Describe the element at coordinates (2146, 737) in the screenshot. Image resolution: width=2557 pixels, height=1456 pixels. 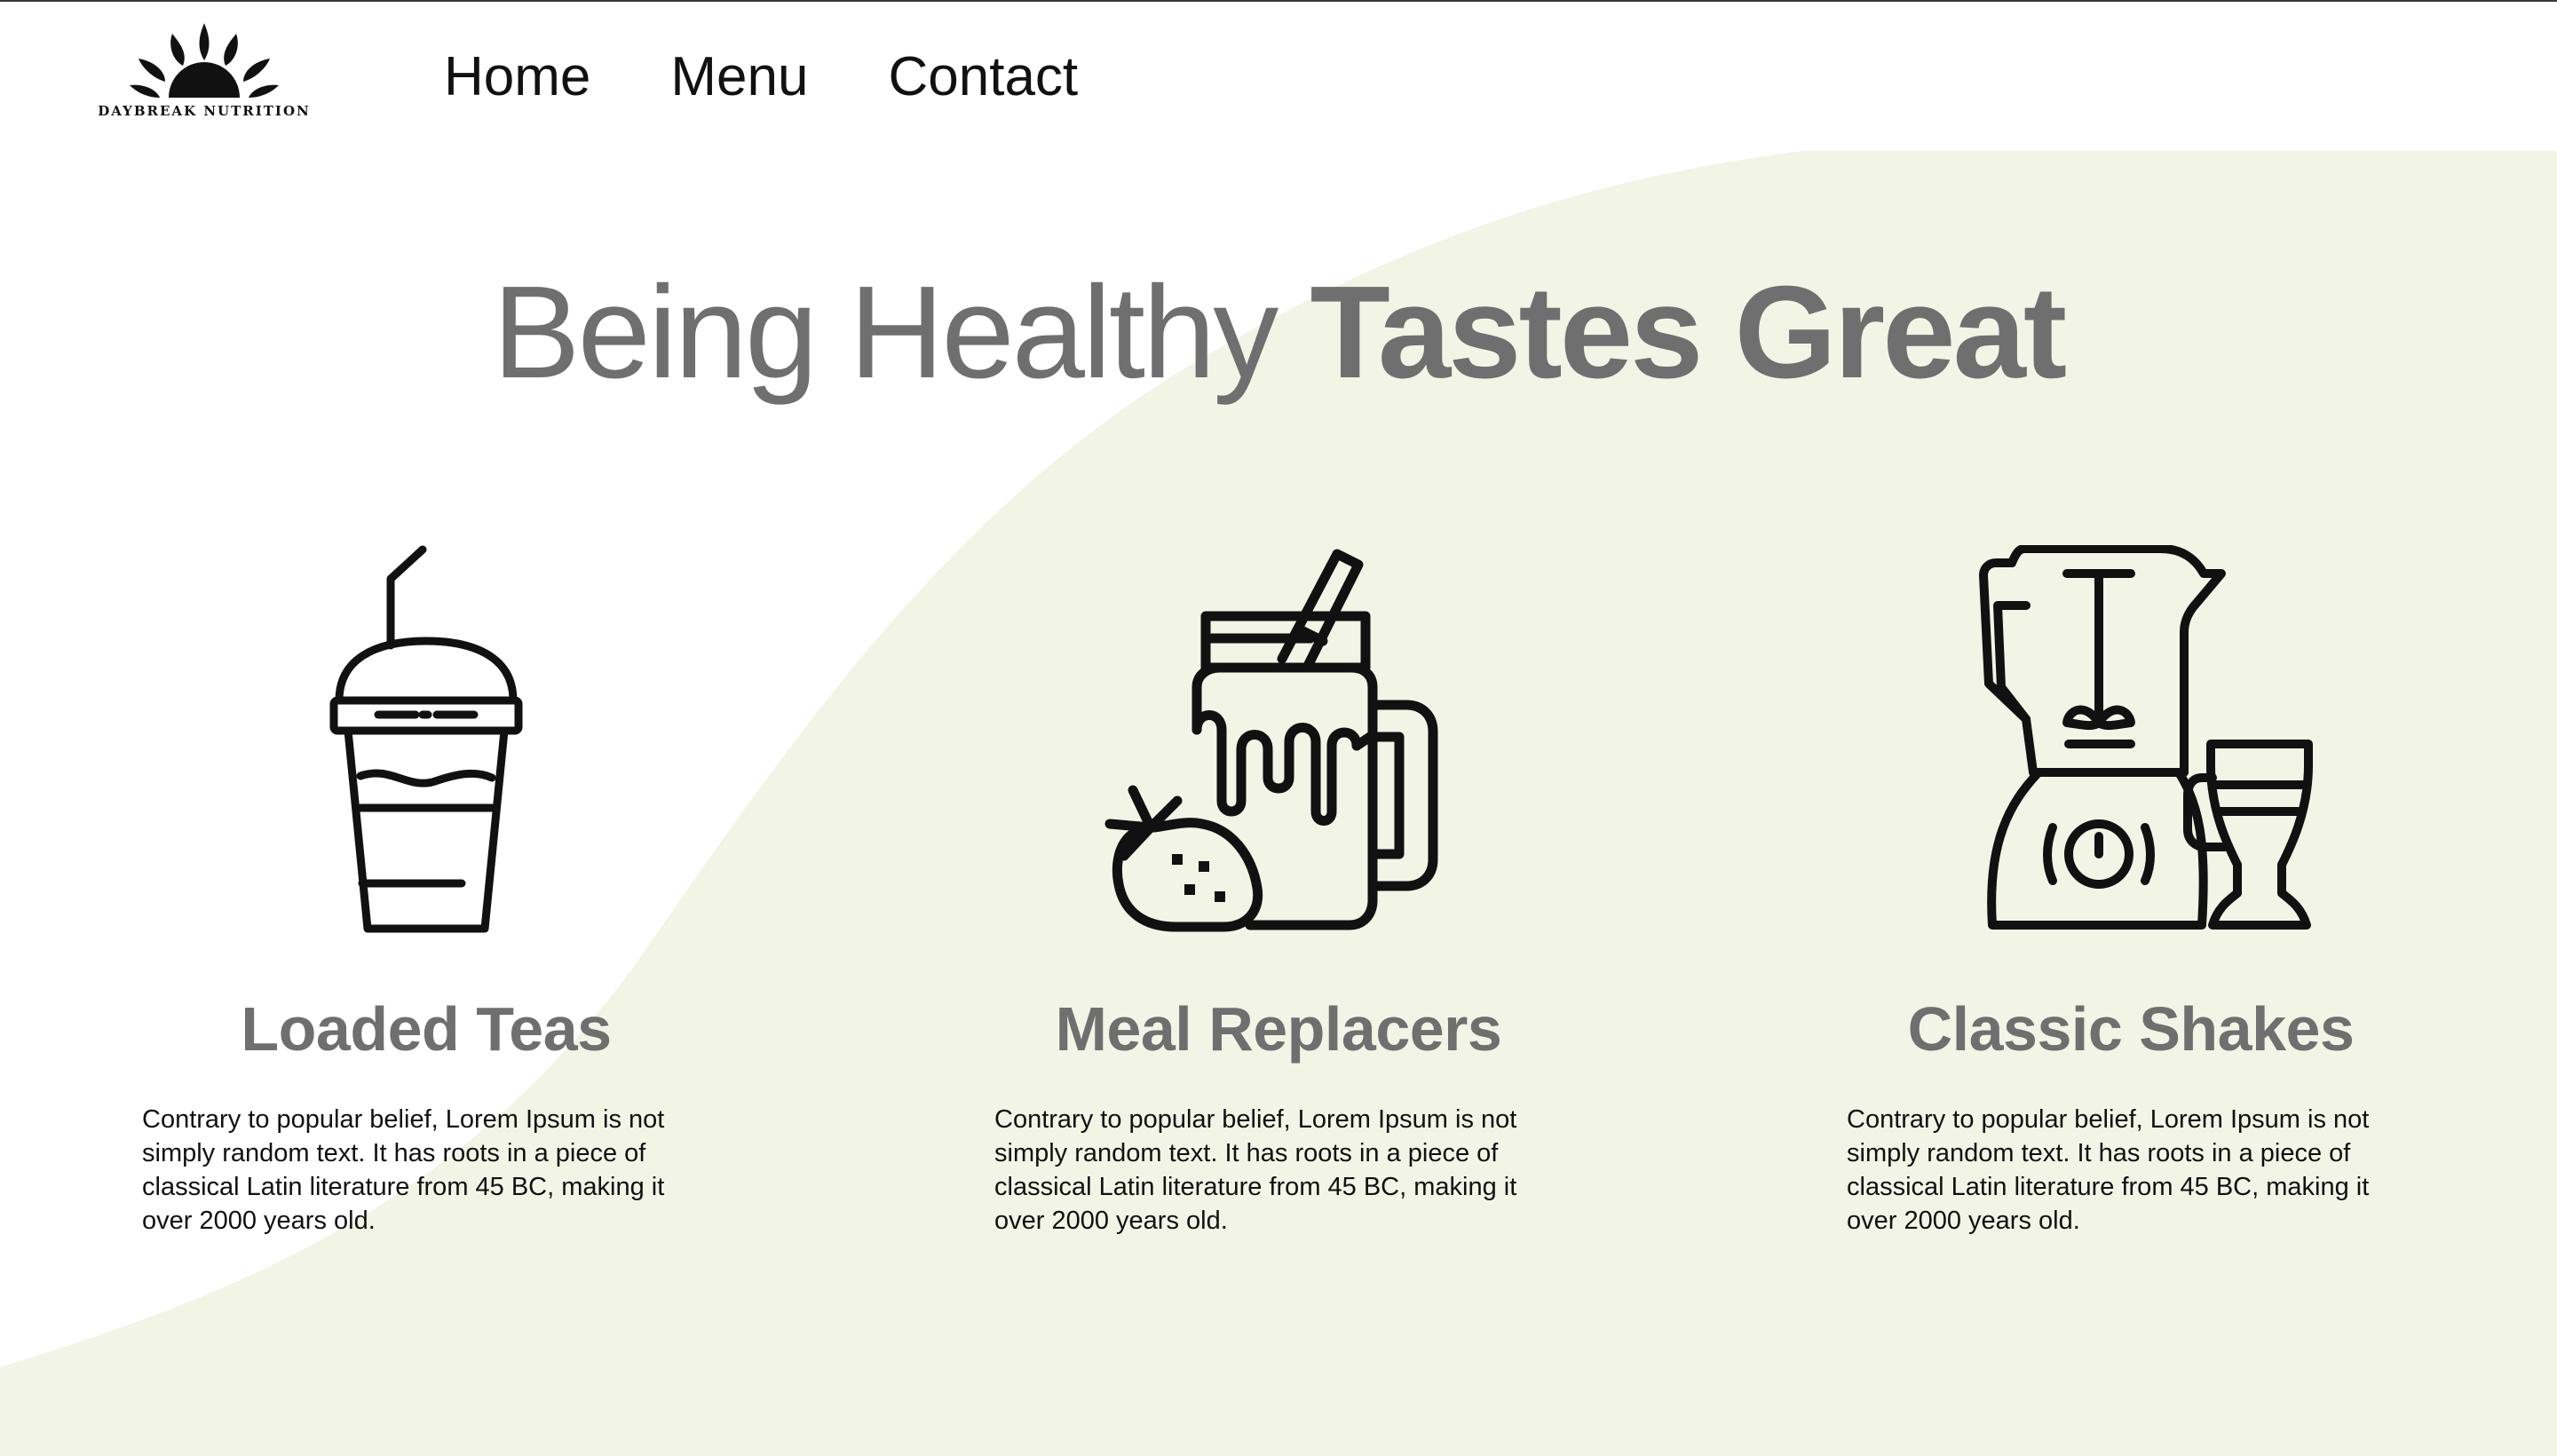
I see `blender-glass-icon` at that location.